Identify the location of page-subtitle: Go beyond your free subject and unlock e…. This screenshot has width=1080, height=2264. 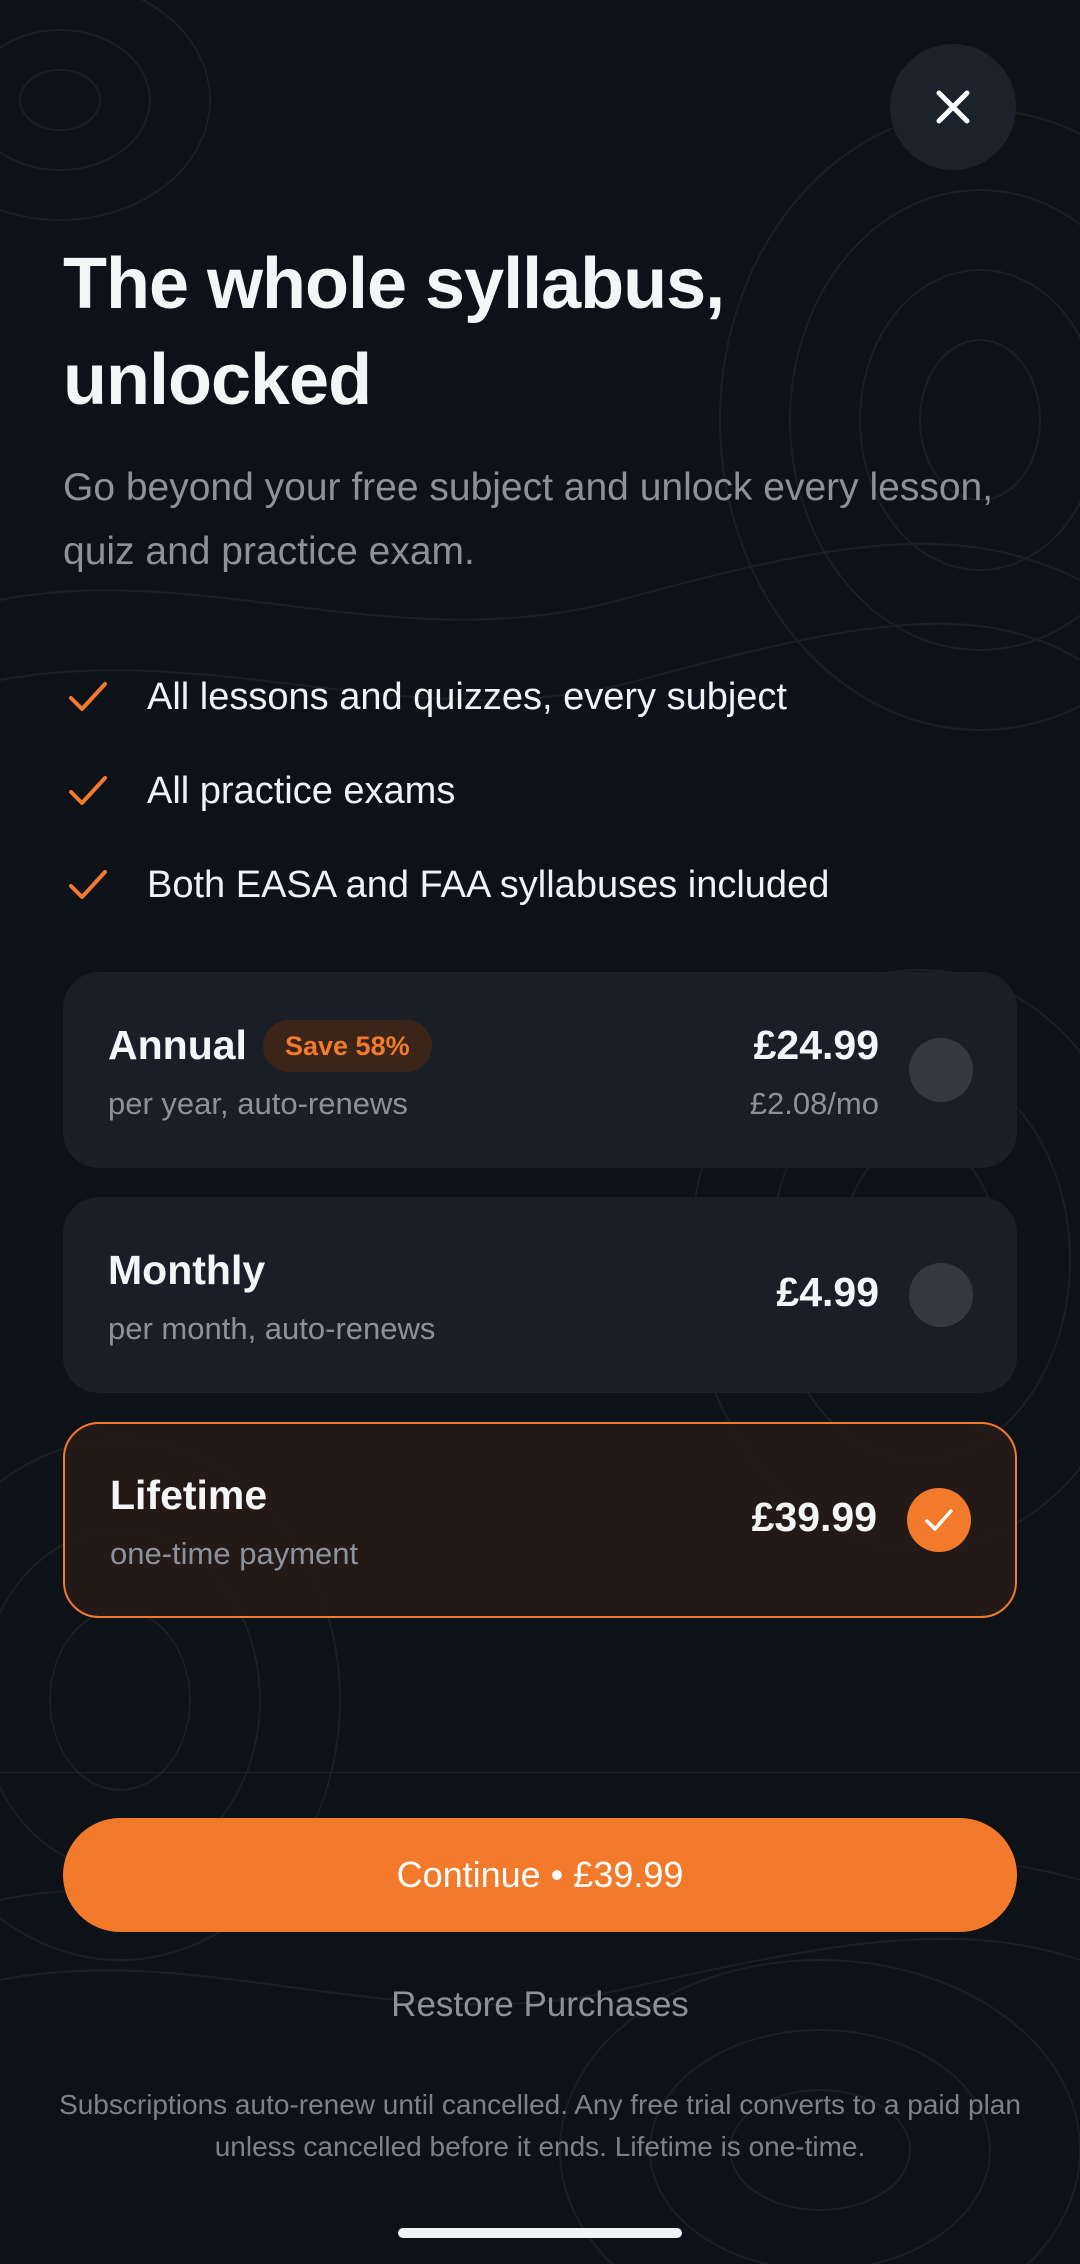
(528, 519).